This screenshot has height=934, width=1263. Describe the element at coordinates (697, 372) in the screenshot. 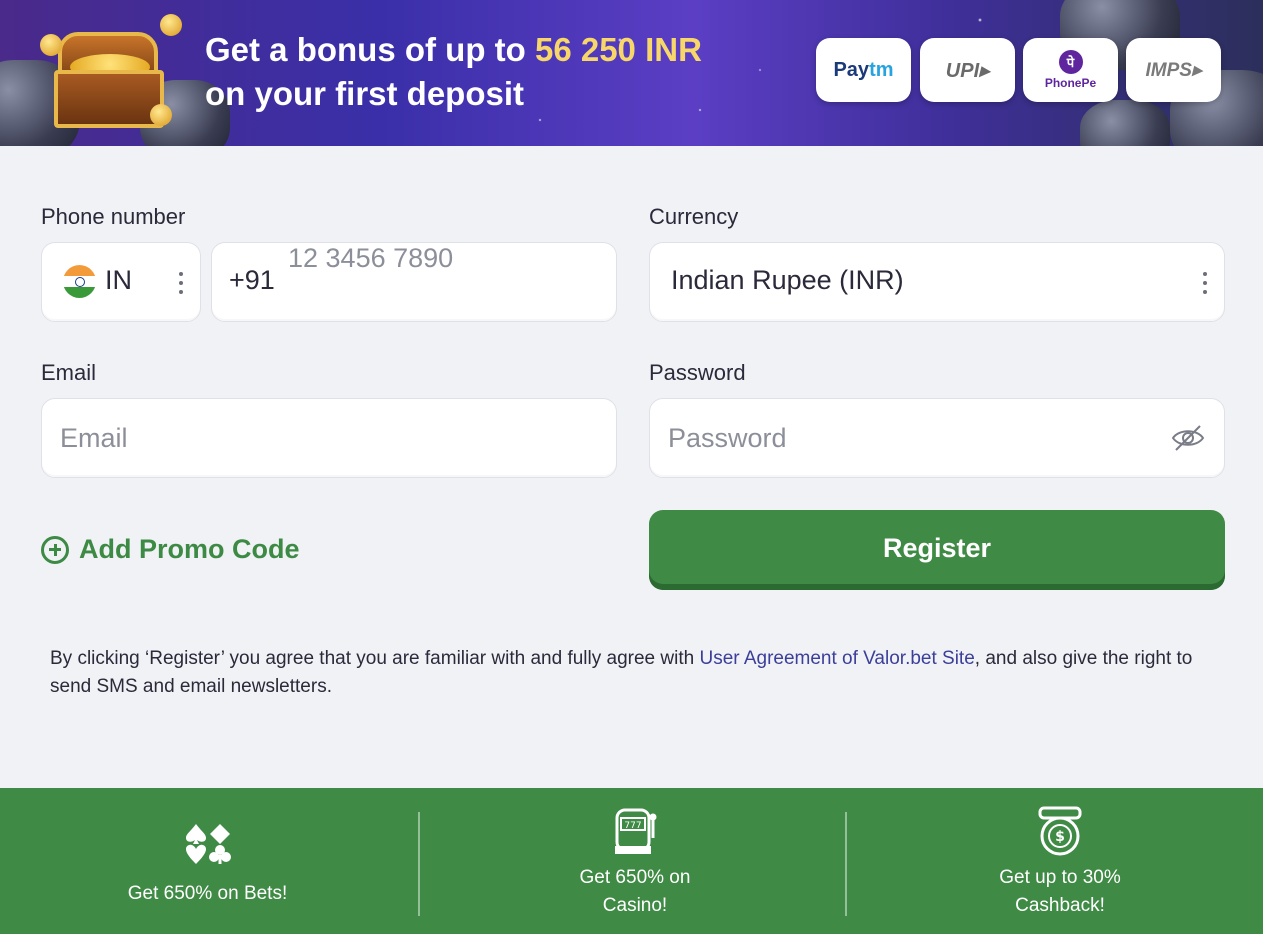

I see `password-label: Password` at that location.